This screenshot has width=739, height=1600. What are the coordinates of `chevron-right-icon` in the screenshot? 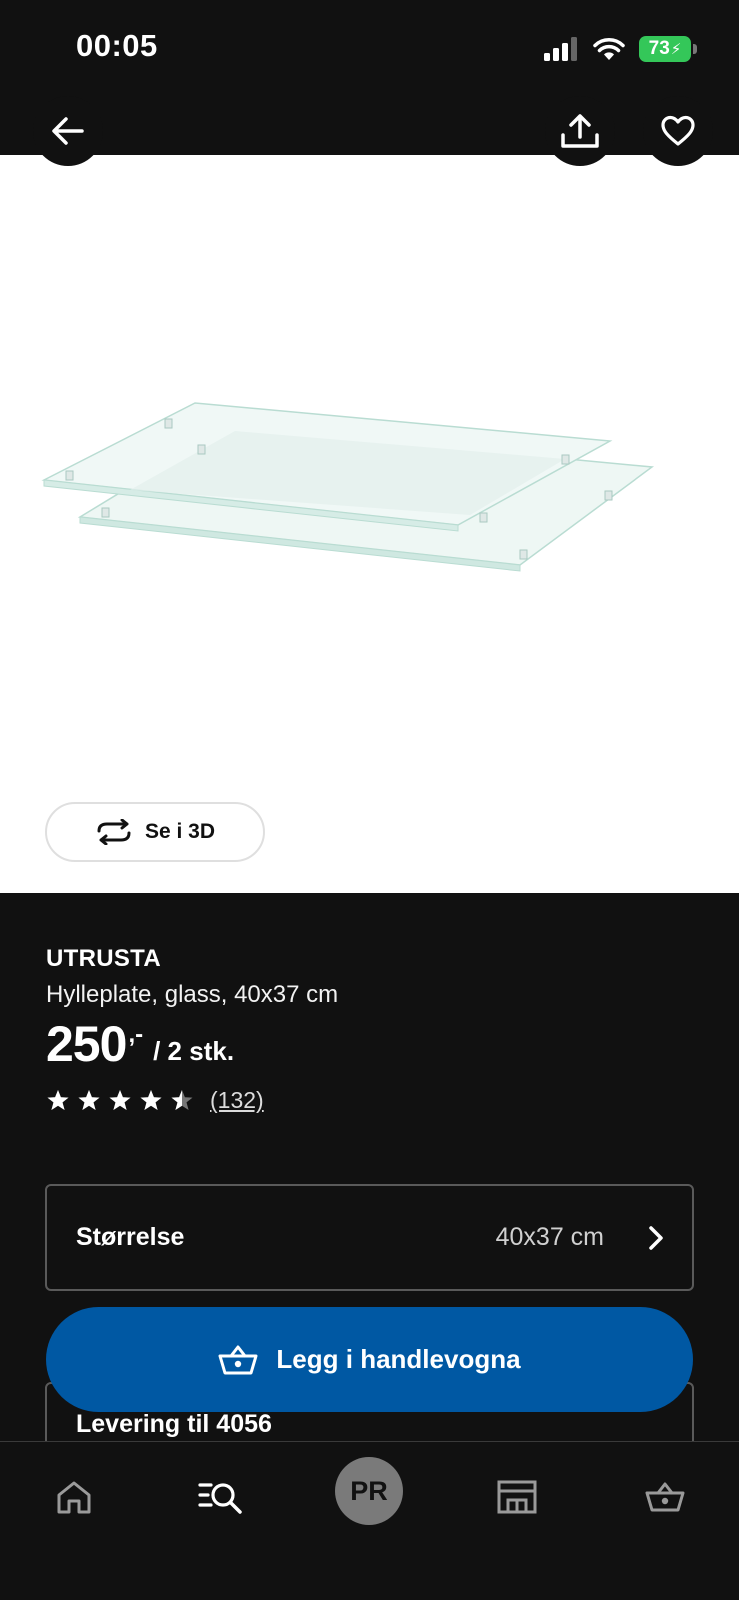 It's located at (656, 1237).